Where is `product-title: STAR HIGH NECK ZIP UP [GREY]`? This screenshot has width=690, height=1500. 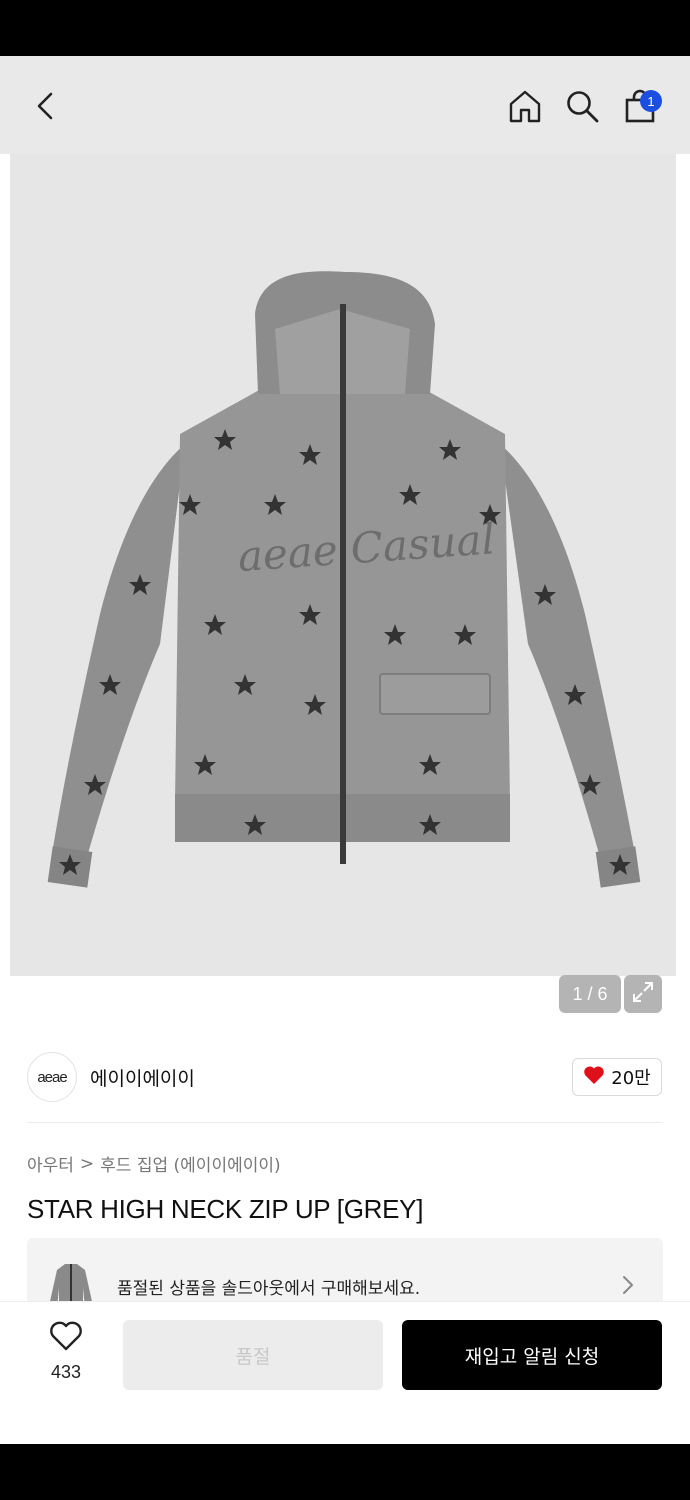
product-title: STAR HIGH NECK ZIP UP [GREY] is located at coordinates (225, 1209).